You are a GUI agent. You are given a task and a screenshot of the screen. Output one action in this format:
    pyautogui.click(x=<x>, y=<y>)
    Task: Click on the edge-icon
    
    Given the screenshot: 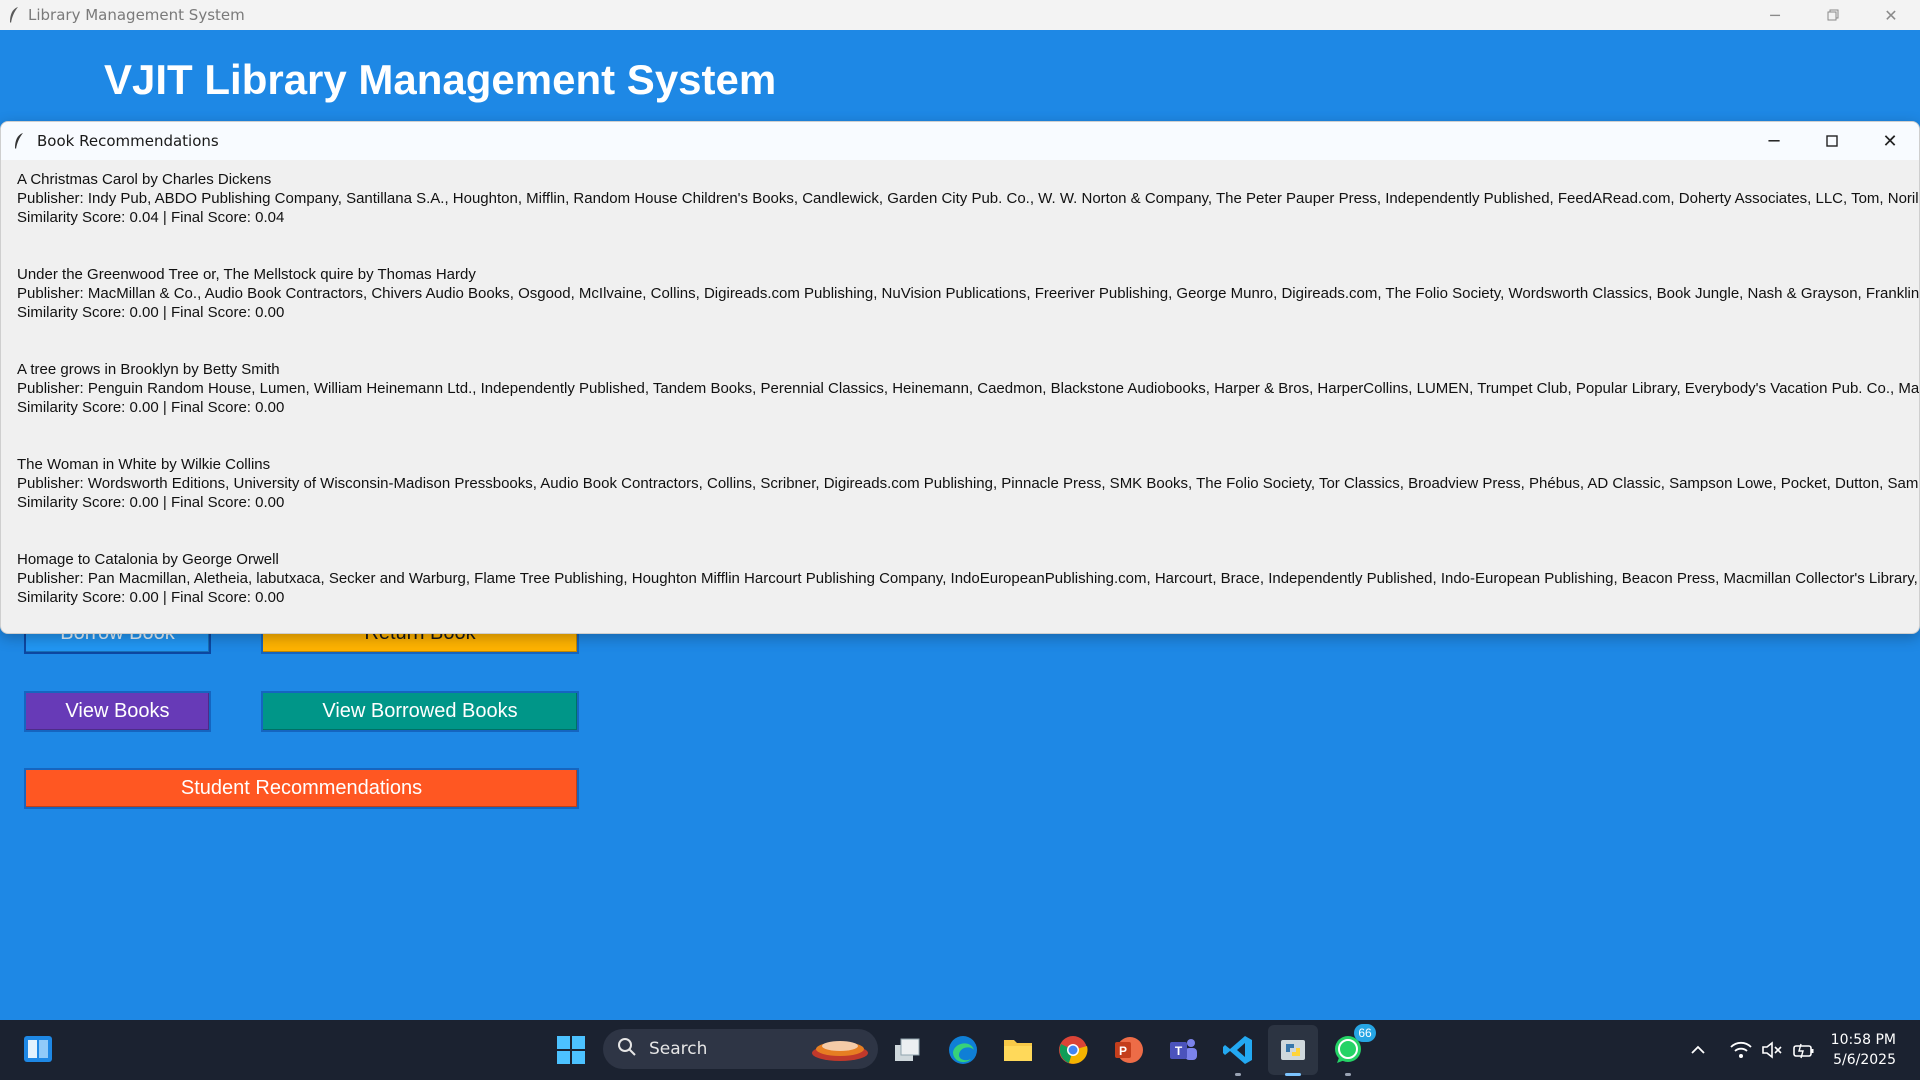 What is the action you would take?
    pyautogui.click(x=963, y=1050)
    